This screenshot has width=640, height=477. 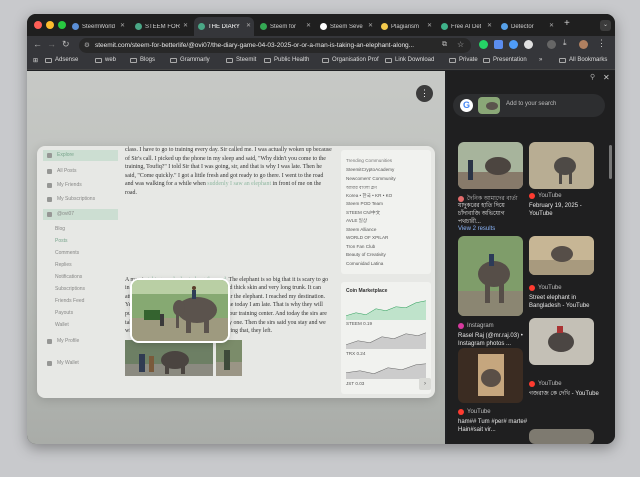 I want to click on community-link: Tron Fan Club, so click(x=360, y=246).